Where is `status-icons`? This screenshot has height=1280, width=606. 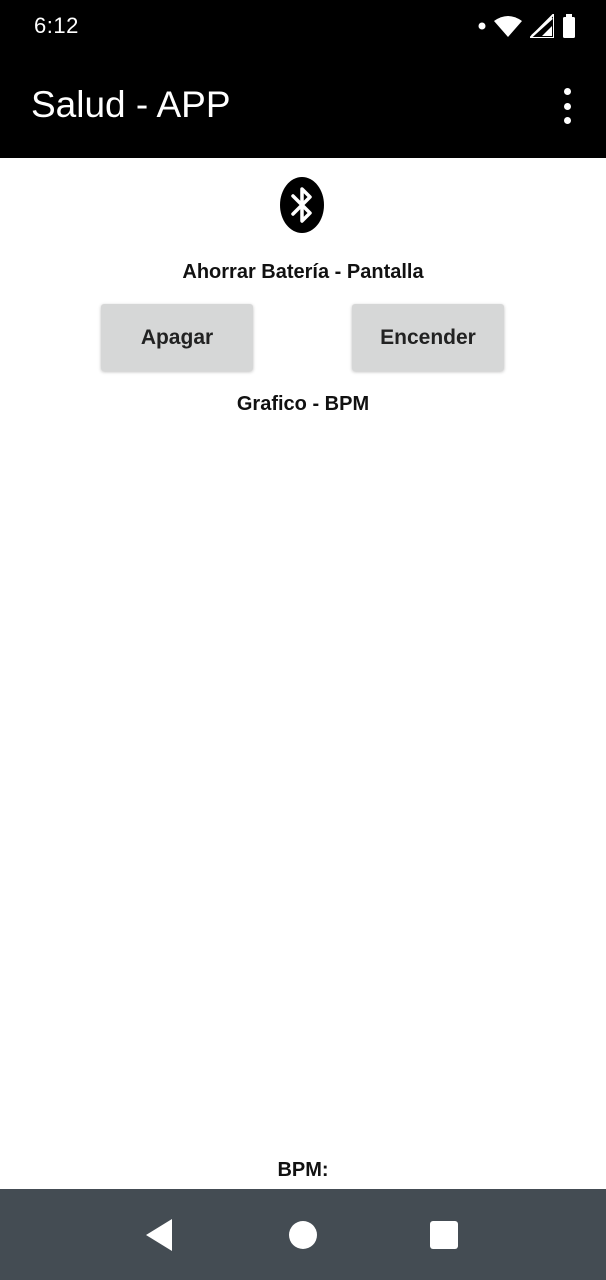 status-icons is located at coordinates (527, 26).